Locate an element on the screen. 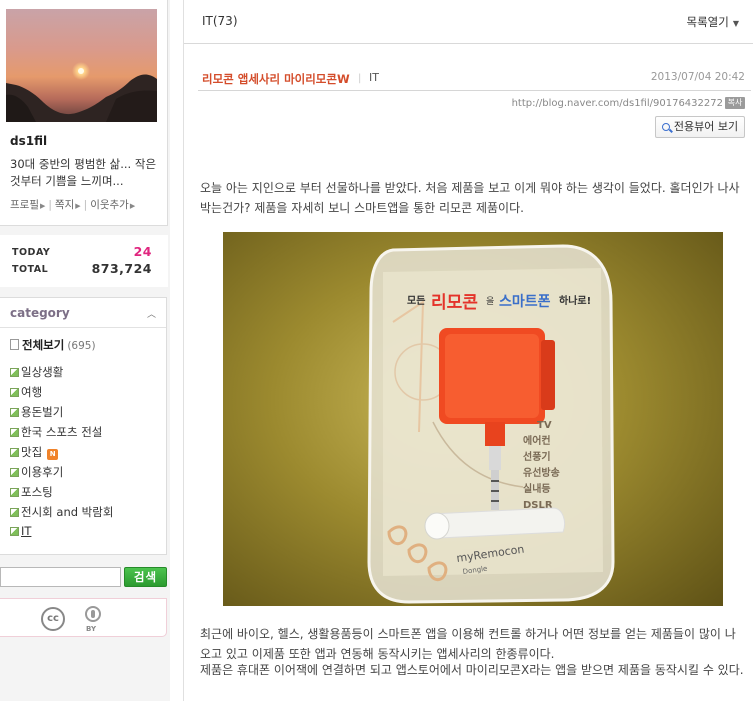 This screenshot has height=701, width=753. visit-counter: TODAY 24 TOTAL 873,724 is located at coordinates (84, 261).